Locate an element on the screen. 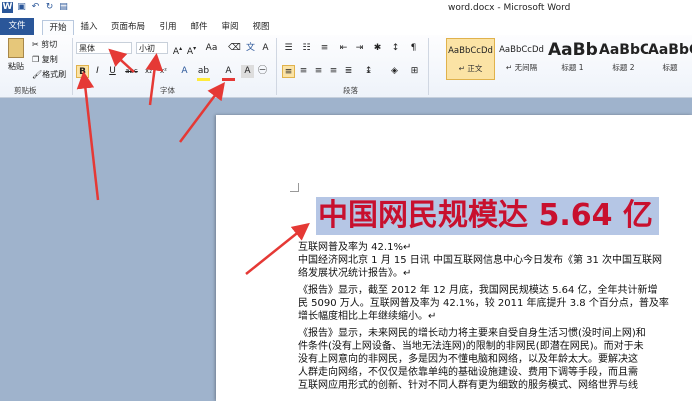  arrow-to-font-color is located at coordinates (202, 112).